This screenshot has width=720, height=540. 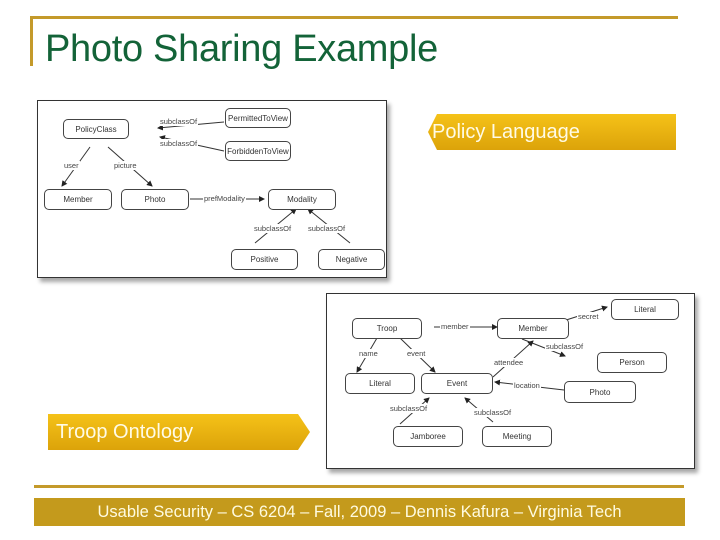 What do you see at coordinates (258, 118) in the screenshot?
I see `node-permitted-to-view: PermittedToView` at bounding box center [258, 118].